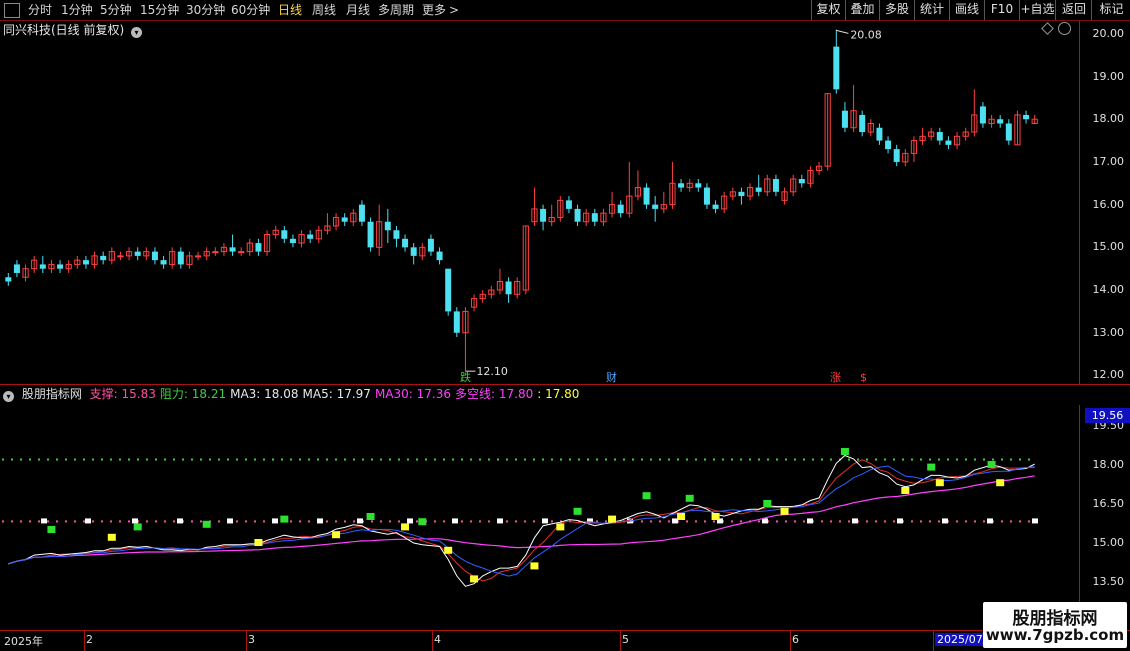  I want to click on toolbar-button-8: 标记, so click(1110, 10).